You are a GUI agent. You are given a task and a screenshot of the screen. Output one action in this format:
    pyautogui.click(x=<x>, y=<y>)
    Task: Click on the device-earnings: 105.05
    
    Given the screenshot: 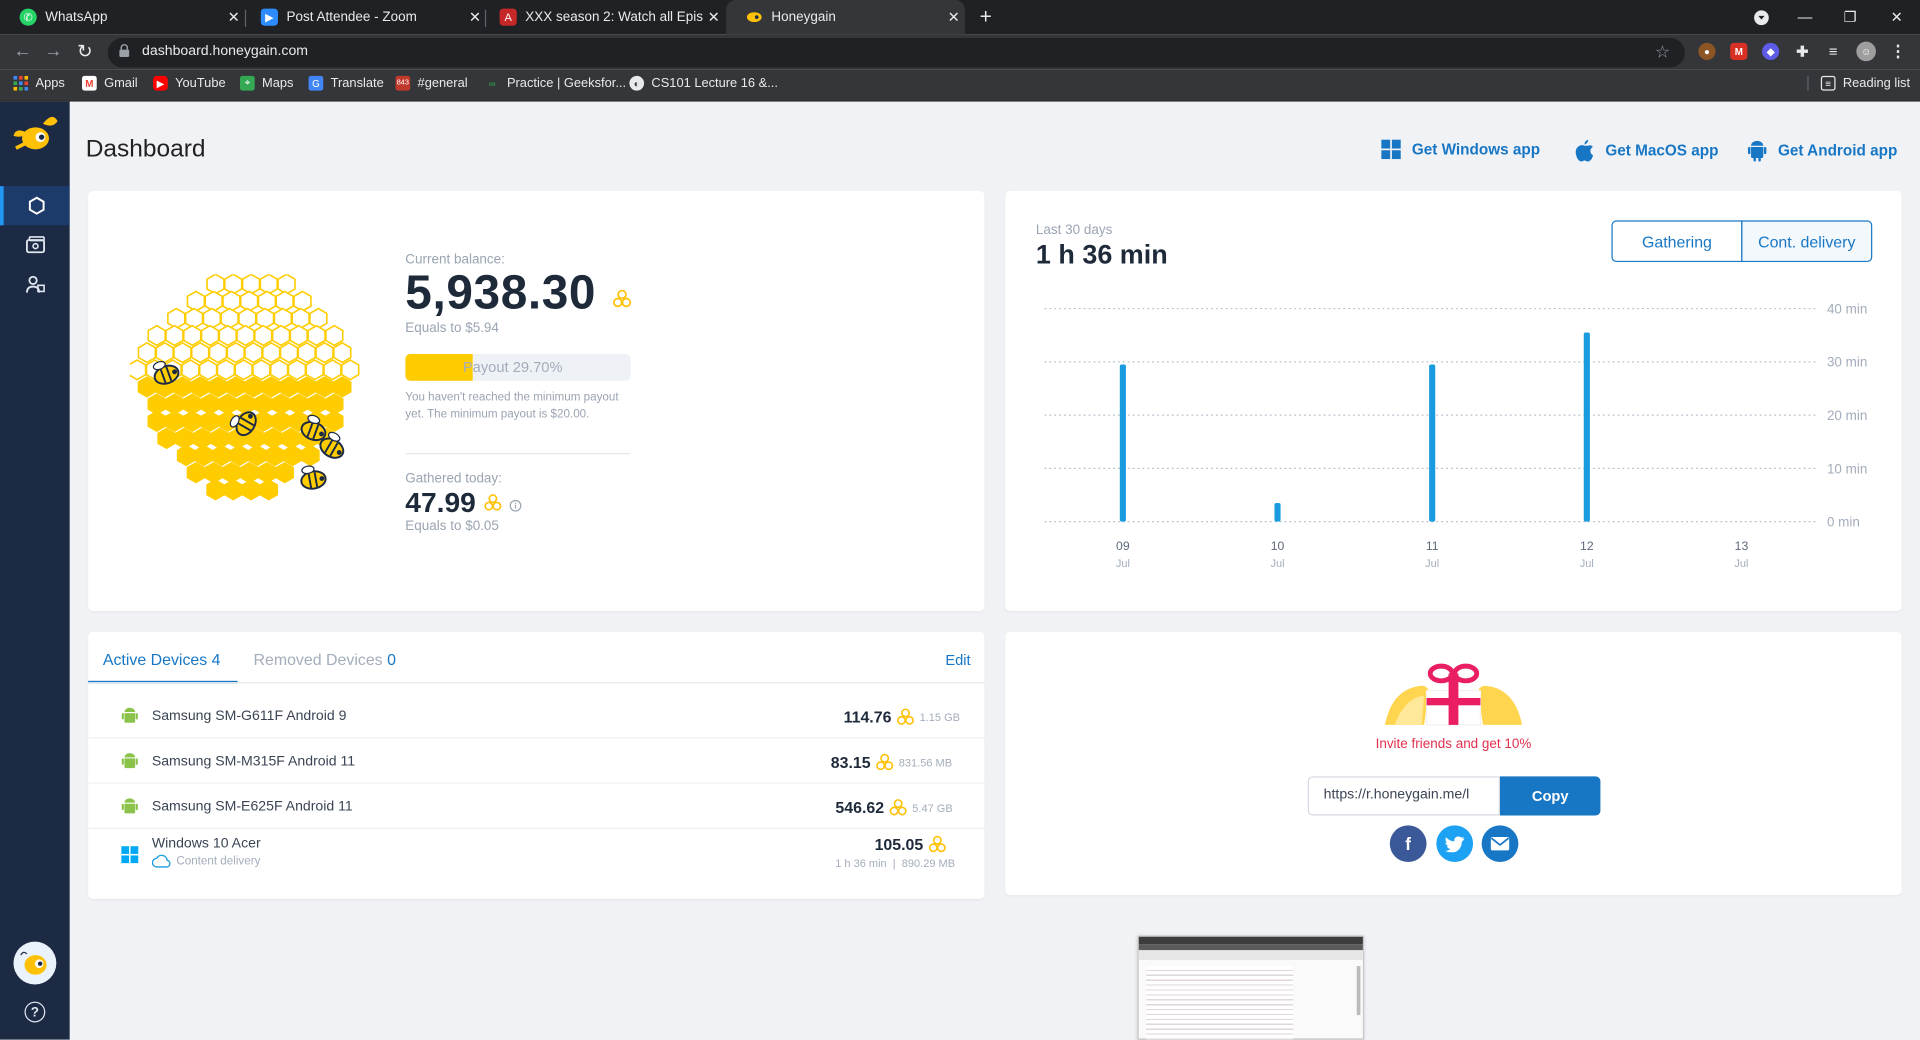 What is the action you would take?
    pyautogui.click(x=899, y=844)
    